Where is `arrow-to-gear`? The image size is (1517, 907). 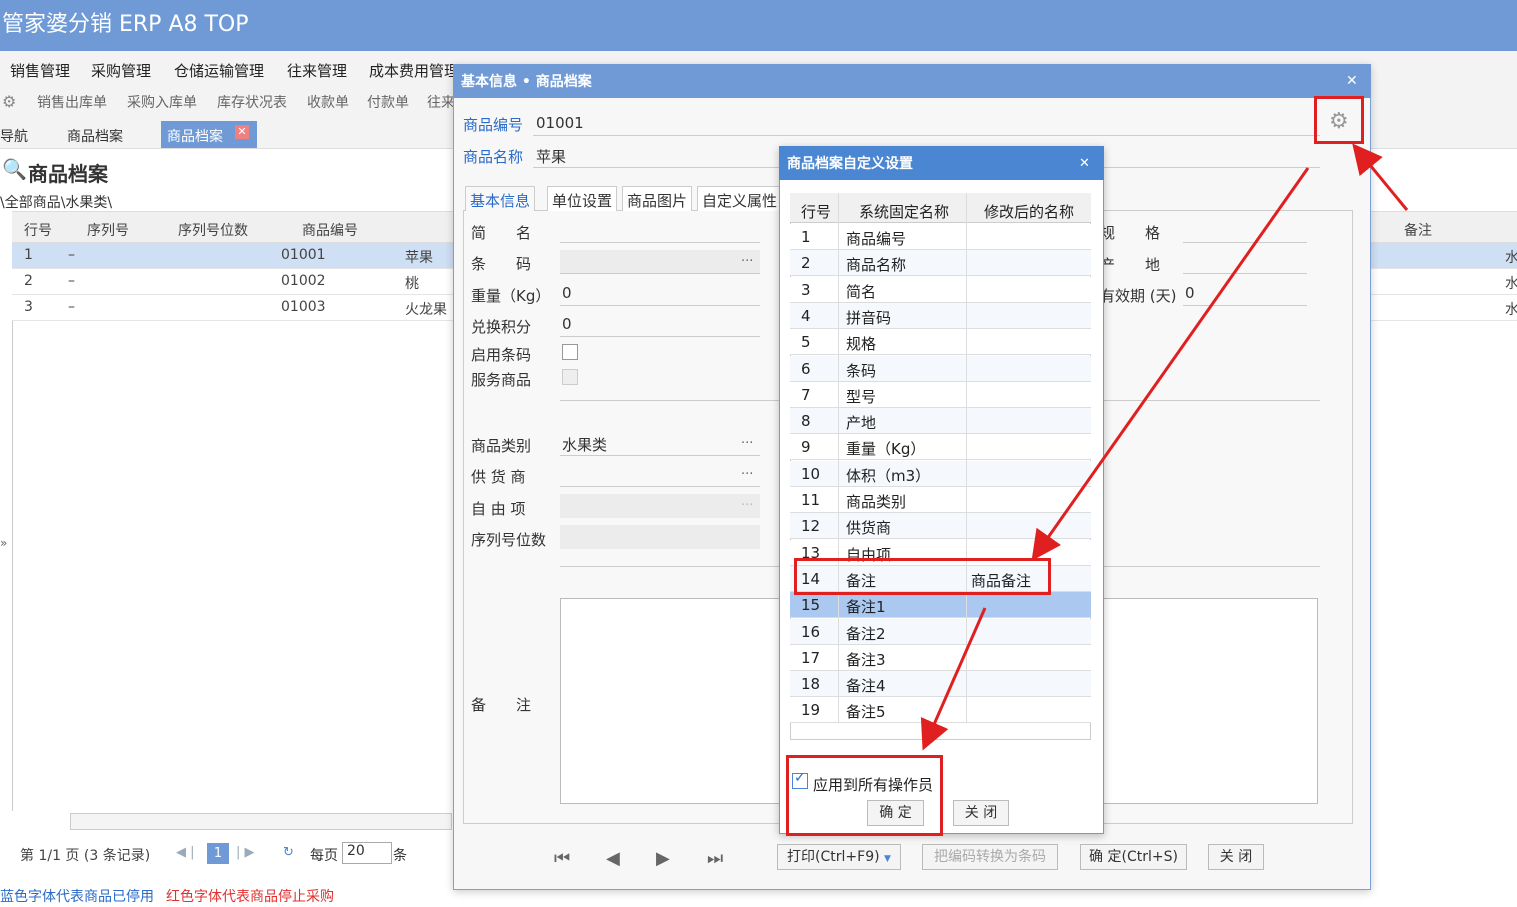 arrow-to-gear is located at coordinates (1380, 177).